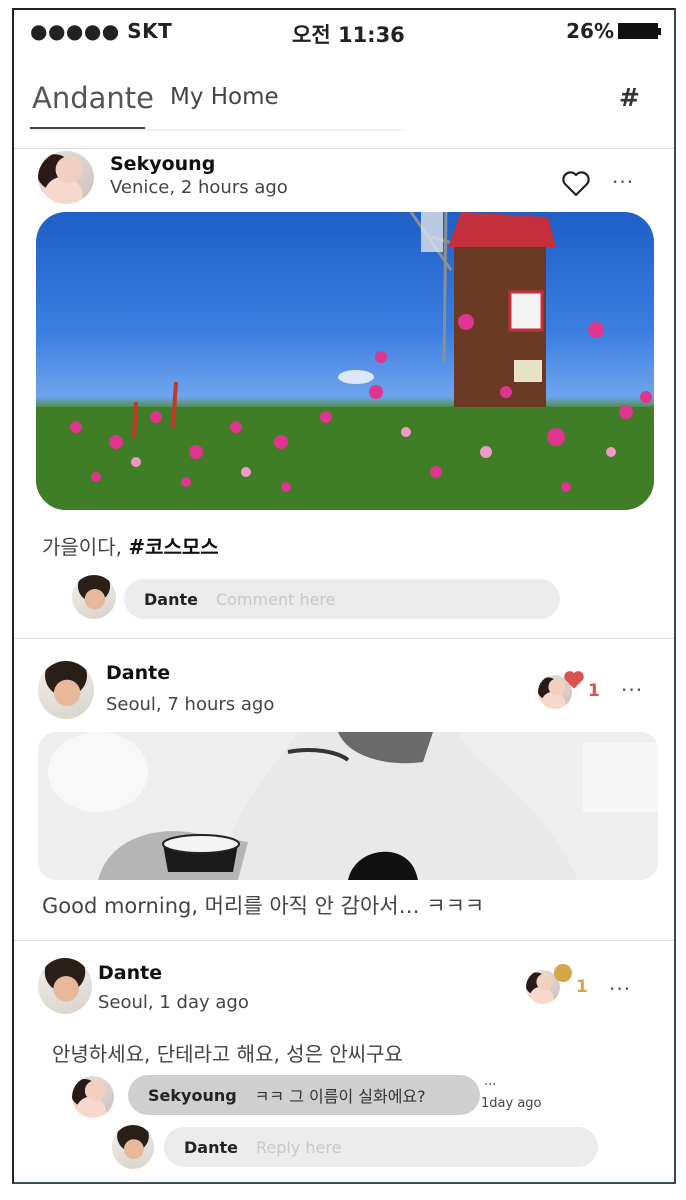  What do you see at coordinates (344, 105) in the screenshot?
I see `app-header: Andante My Home #` at bounding box center [344, 105].